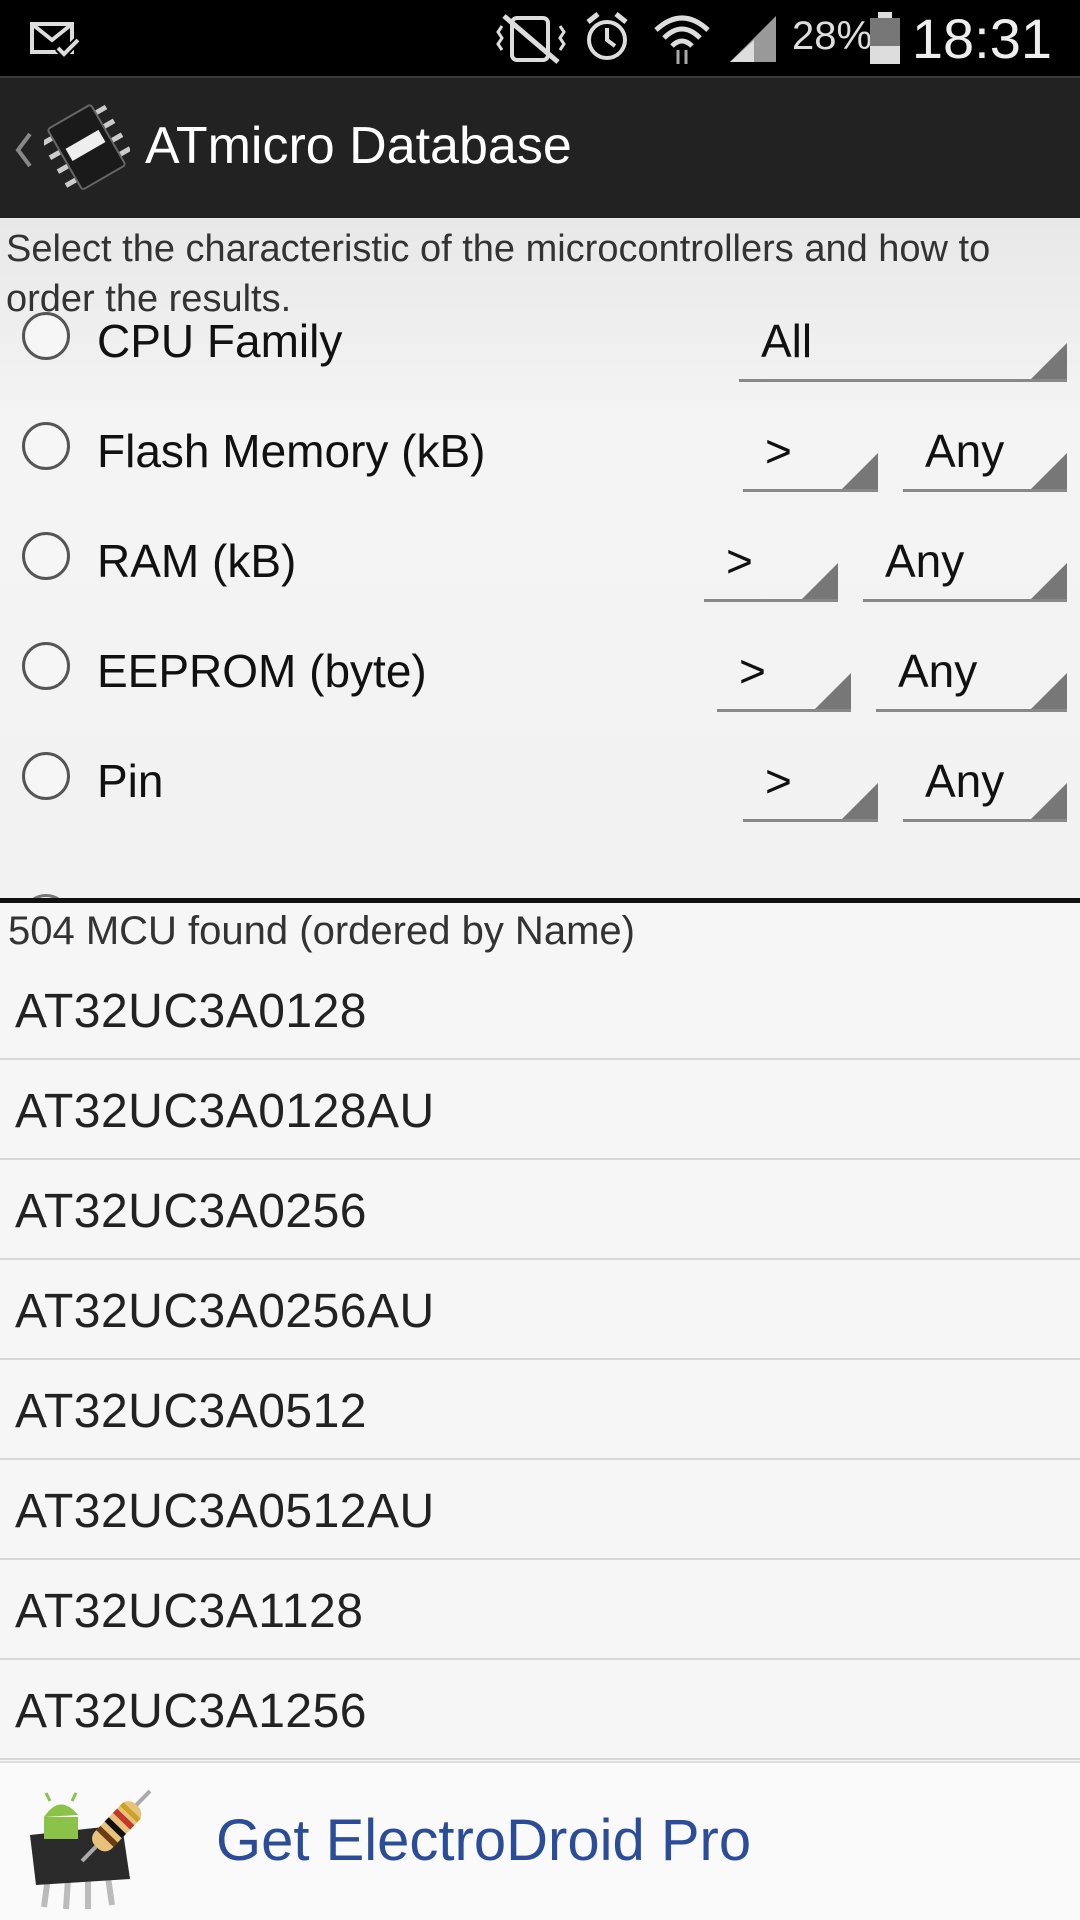 The height and width of the screenshot is (1920, 1080). I want to click on action-bar: ATmicro Database, so click(540, 147).